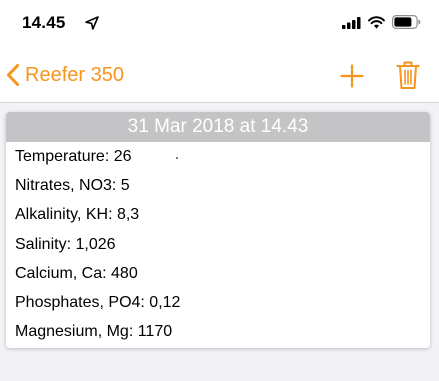  What do you see at coordinates (352, 76) in the screenshot?
I see `plus-icon` at bounding box center [352, 76].